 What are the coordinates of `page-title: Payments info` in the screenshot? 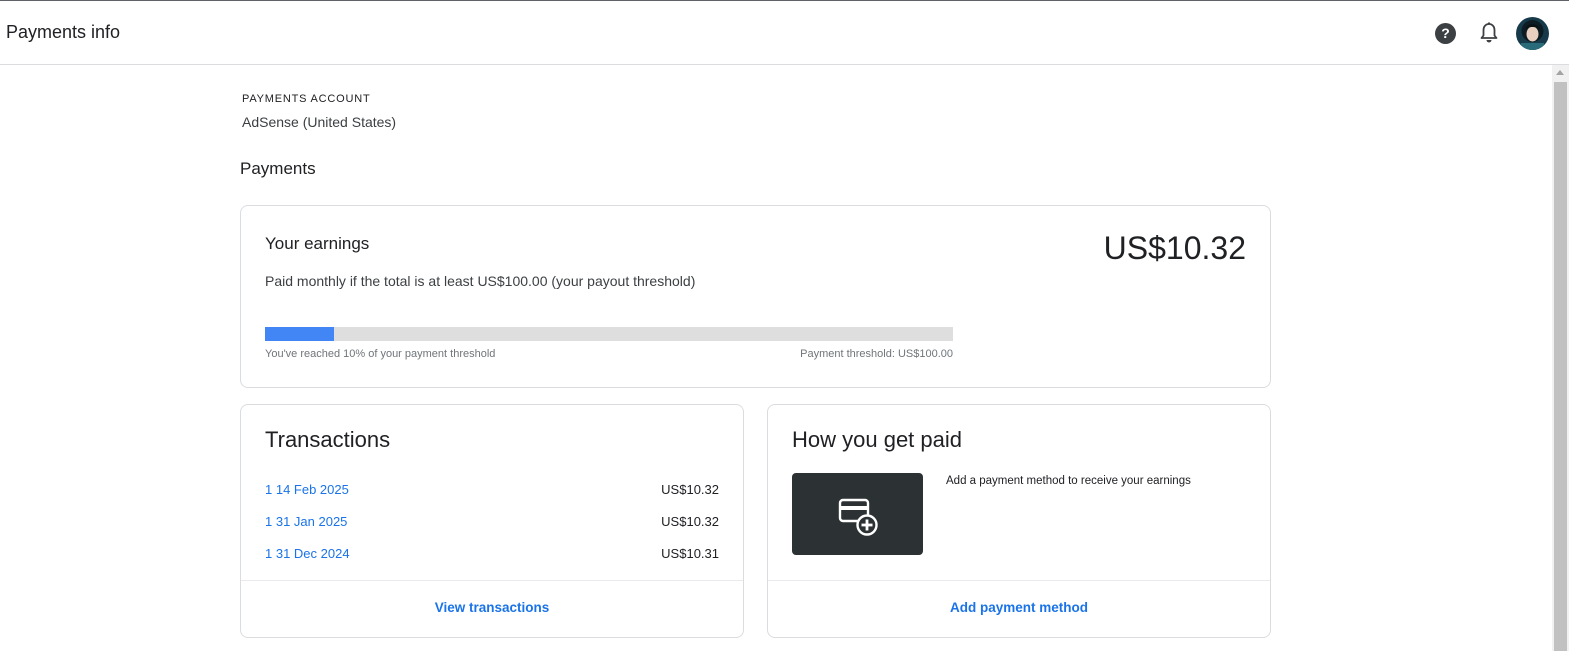 It's located at (63, 32).